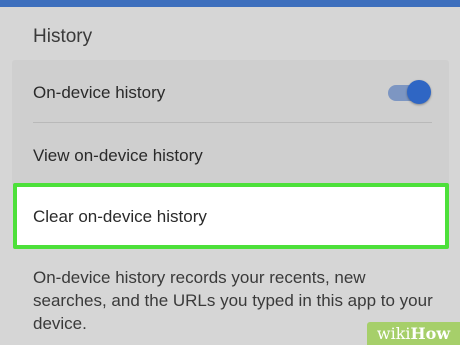 This screenshot has height=345, width=460. What do you see at coordinates (63, 36) in the screenshot?
I see `section-title: History` at bounding box center [63, 36].